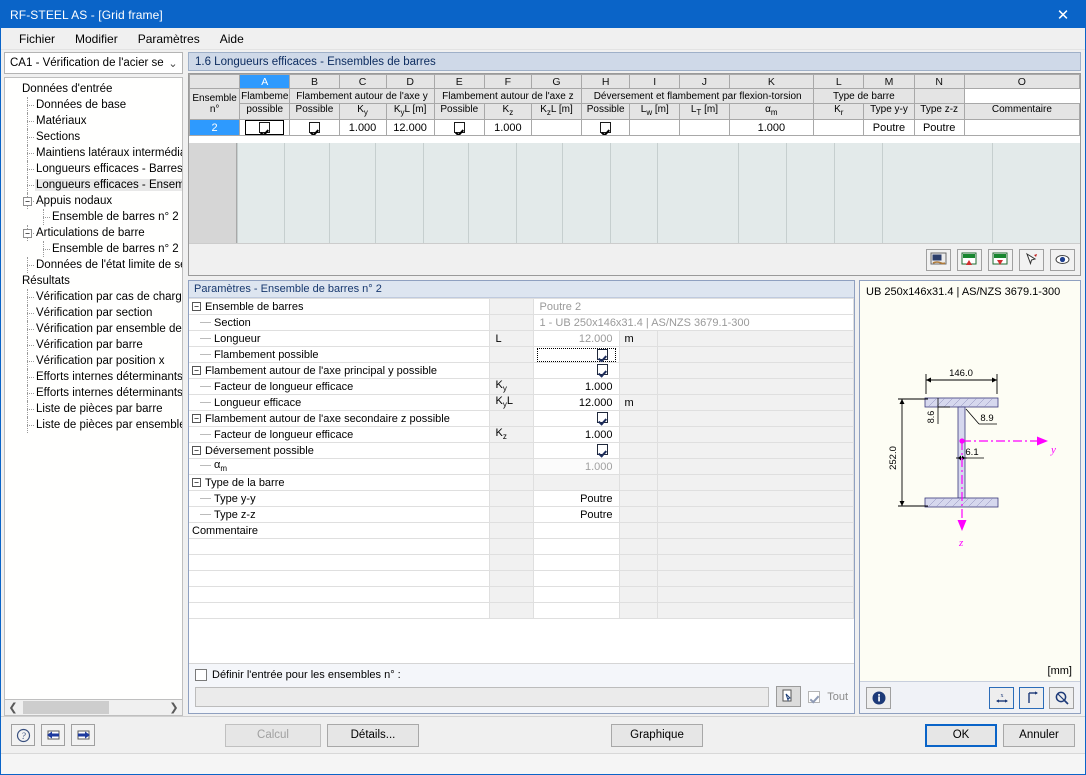 This screenshot has height=775, width=1086. Describe the element at coordinates (521, 450) in the screenshot. I see `param-row-9: − Déversement possible` at that location.